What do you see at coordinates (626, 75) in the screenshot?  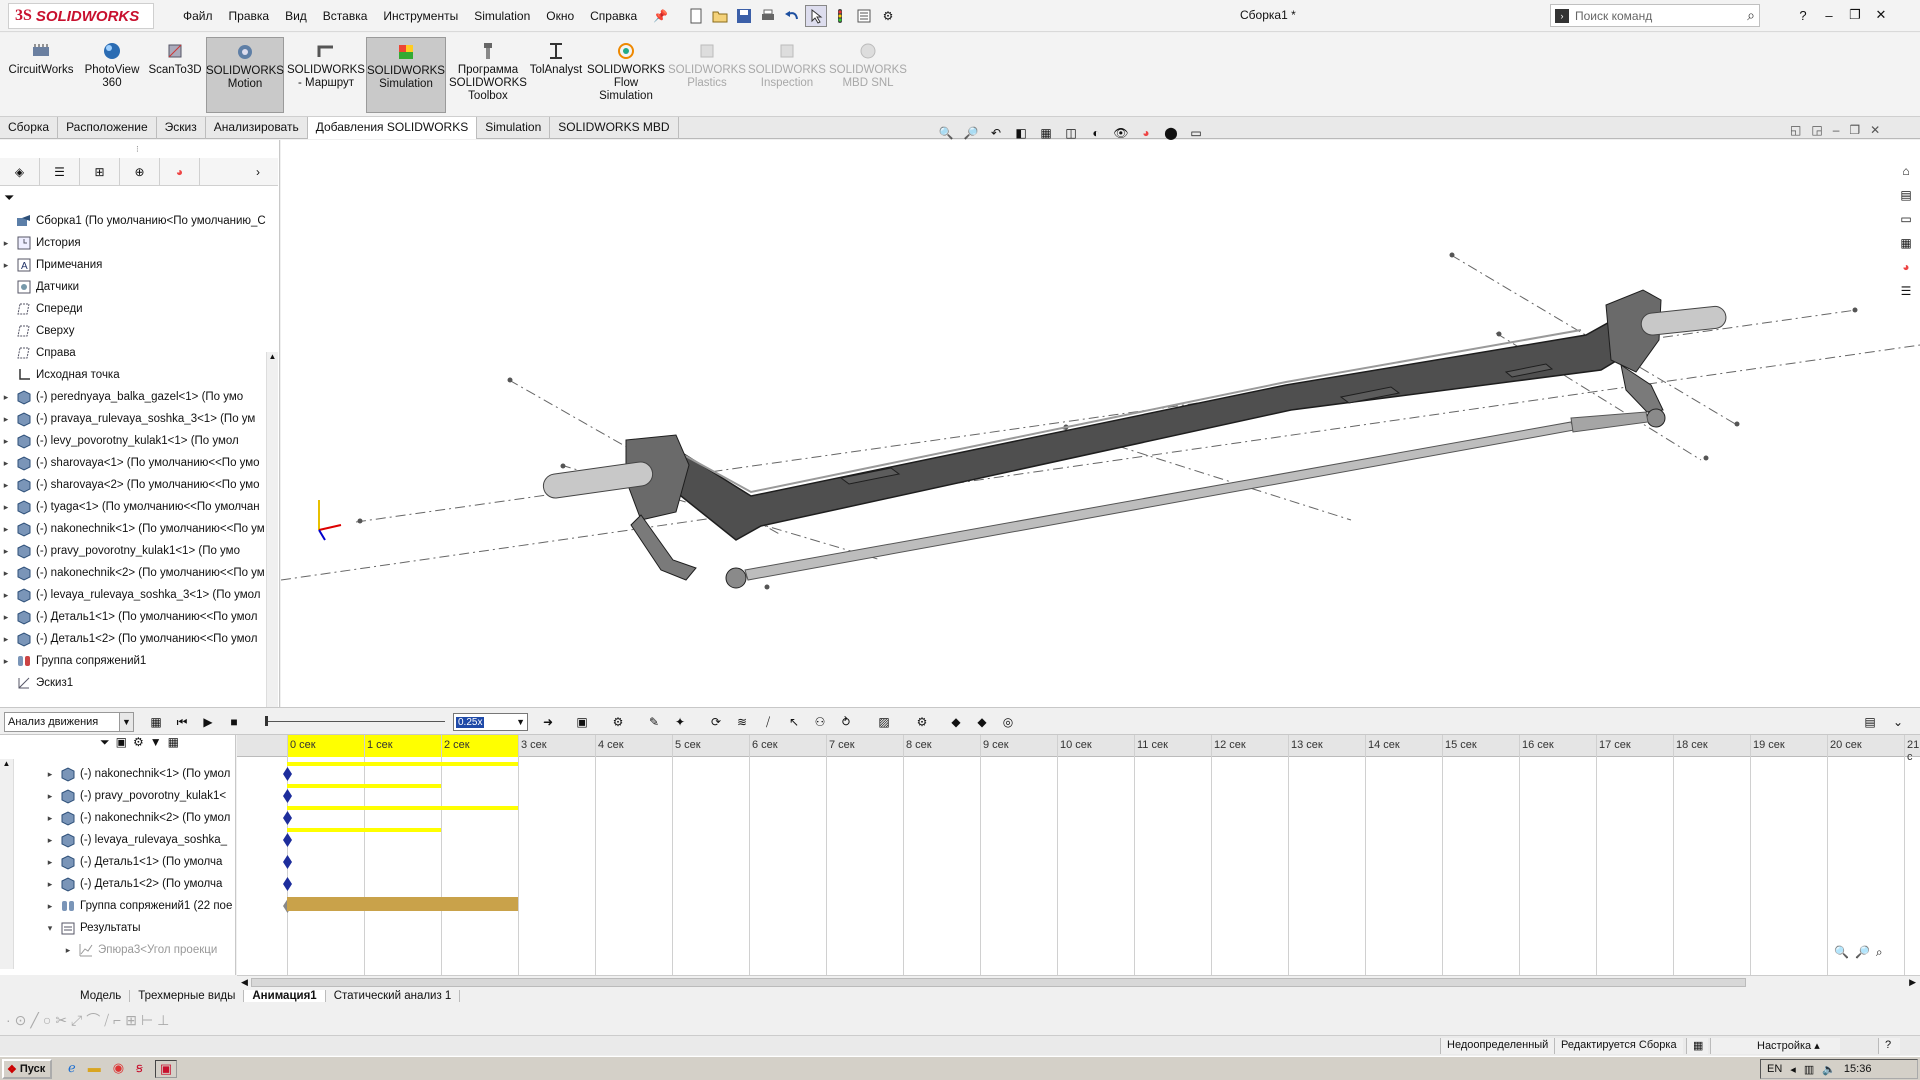 I see `ribbon-flow-simulation-button: SOLIDWORKS Flow Simulation` at bounding box center [626, 75].